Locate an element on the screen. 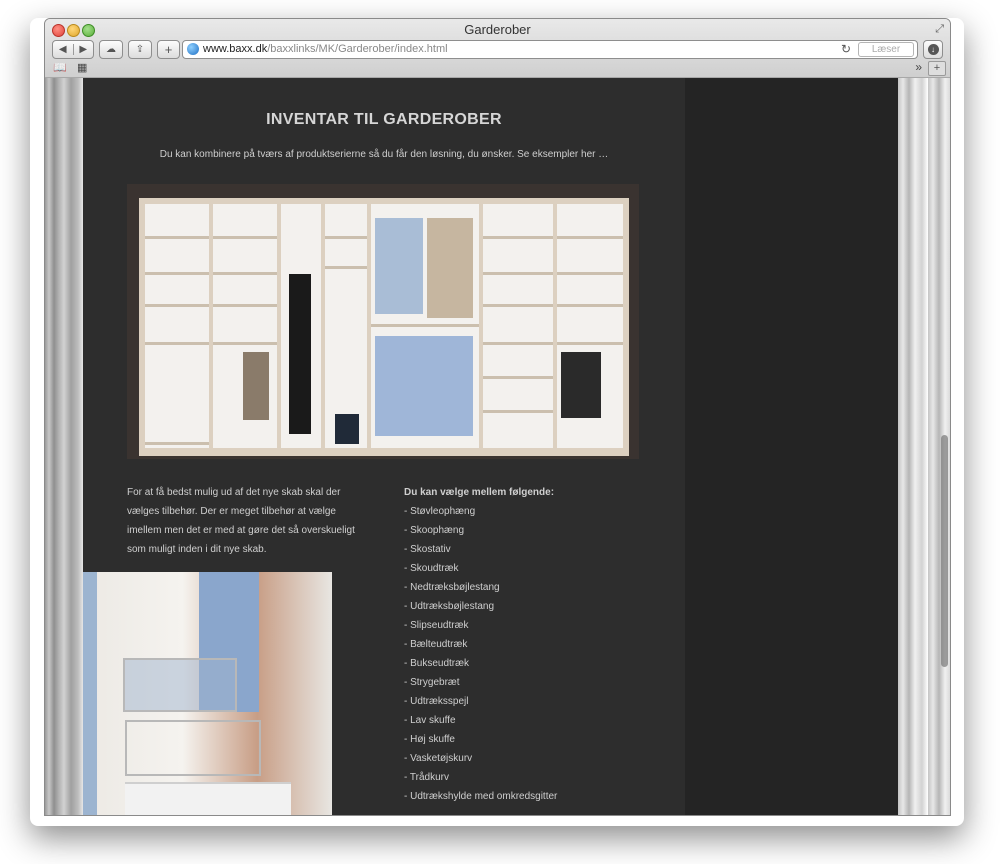 The width and height of the screenshot is (1000, 864). jackets is located at coordinates (450, 268).